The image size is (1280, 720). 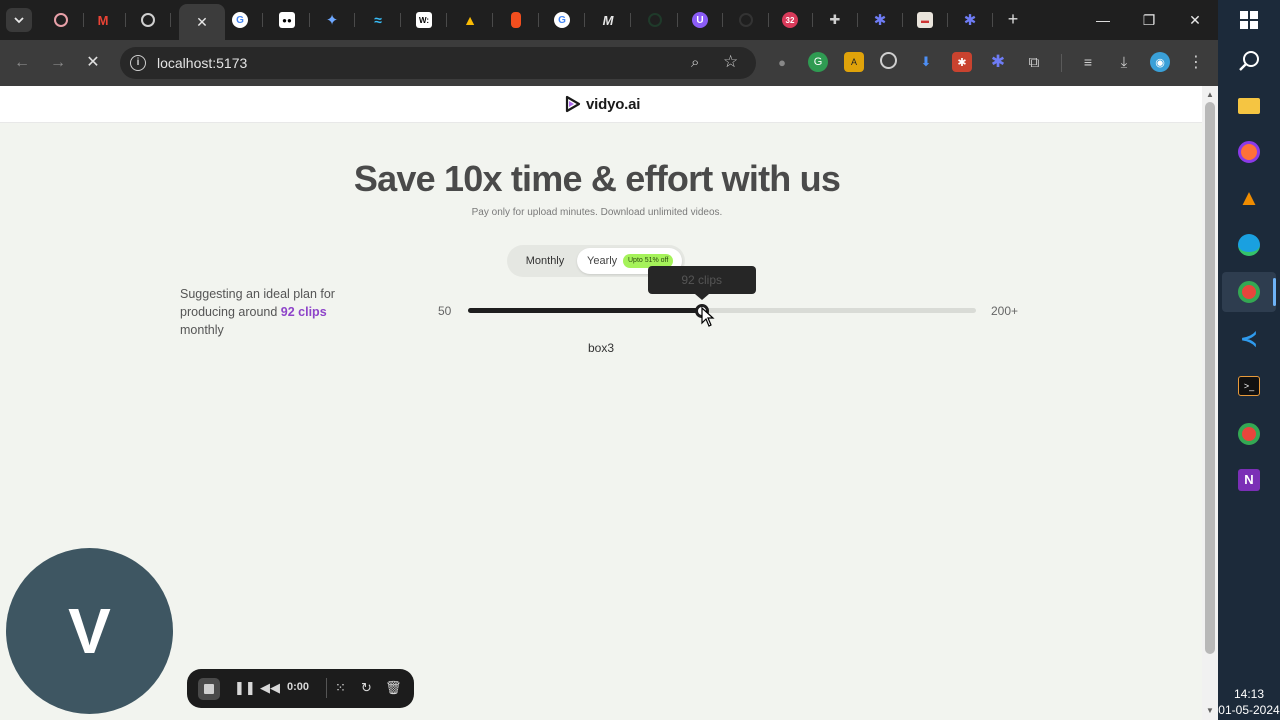 What do you see at coordinates (61, 20) in the screenshot?
I see `tab-record` at bounding box center [61, 20].